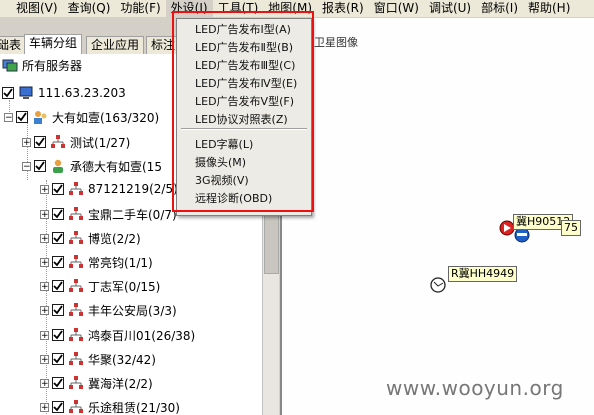 The height and width of the screenshot is (415, 594). I want to click on menu-led-ad-3: LED广告发布Ⅲ型(C), so click(245, 66).